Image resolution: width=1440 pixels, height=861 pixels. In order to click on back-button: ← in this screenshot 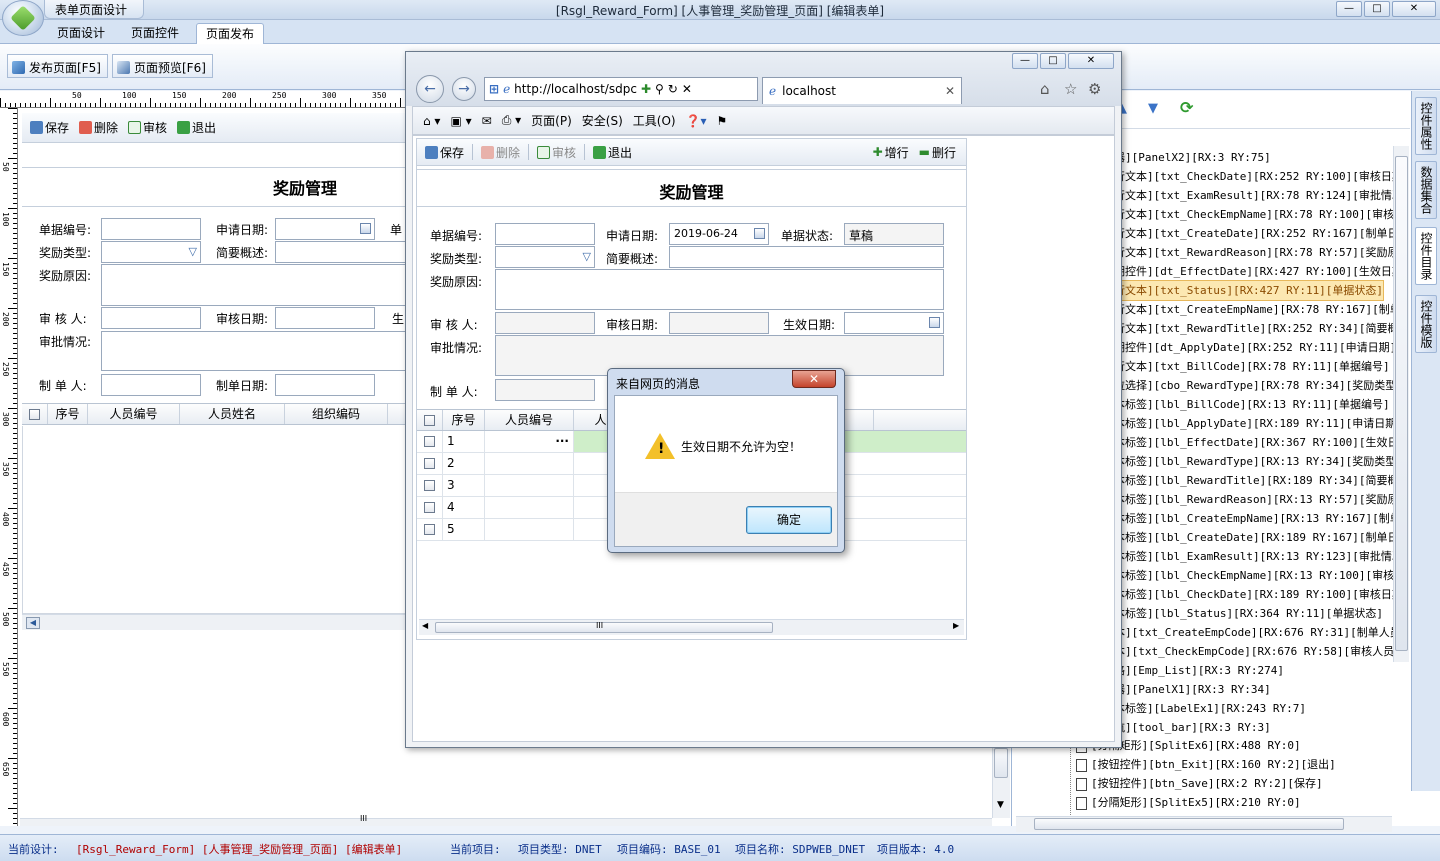, I will do `click(430, 89)`.